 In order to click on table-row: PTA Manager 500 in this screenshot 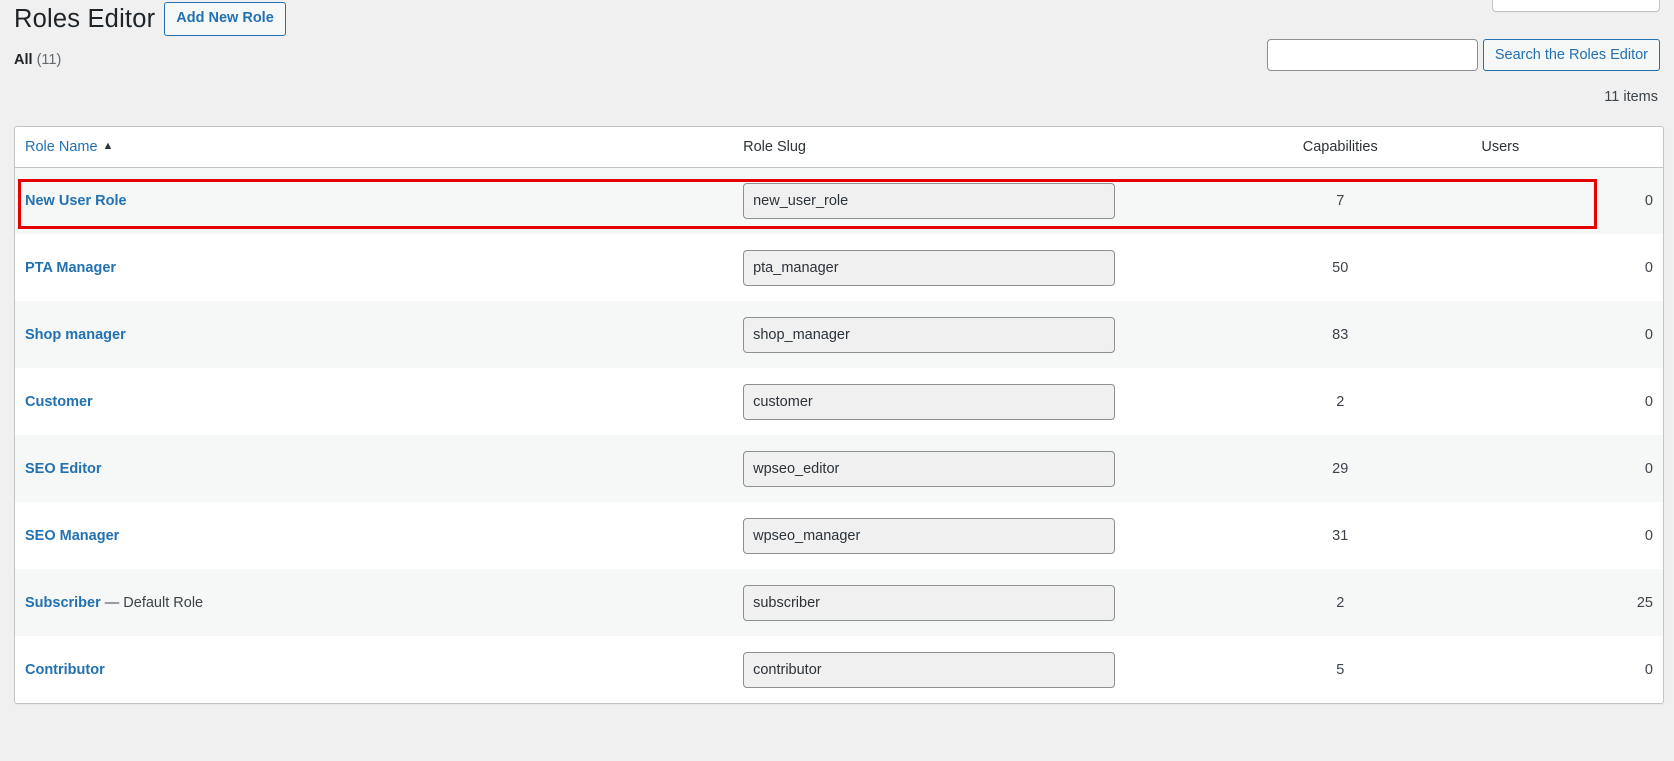, I will do `click(839, 267)`.